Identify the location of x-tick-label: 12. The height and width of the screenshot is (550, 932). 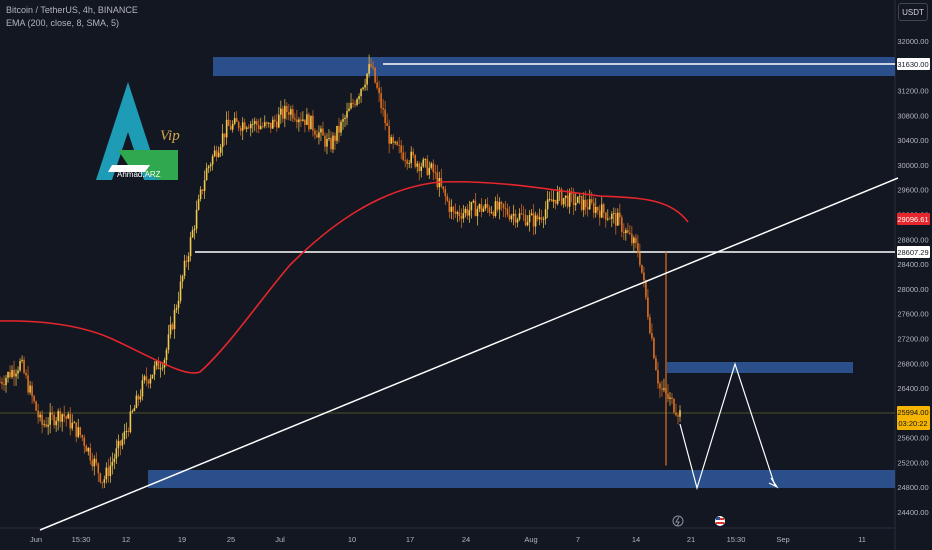
(126, 539).